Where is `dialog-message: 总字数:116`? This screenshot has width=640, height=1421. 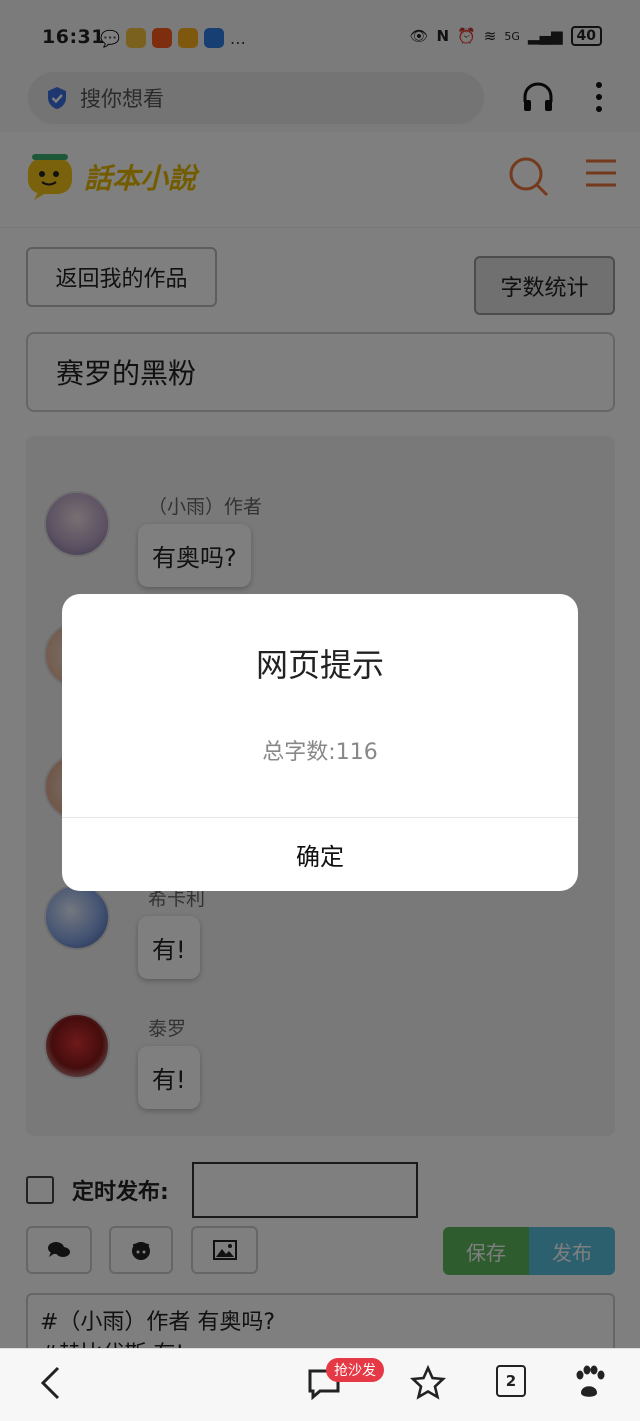 dialog-message: 总字数:116 is located at coordinates (320, 752).